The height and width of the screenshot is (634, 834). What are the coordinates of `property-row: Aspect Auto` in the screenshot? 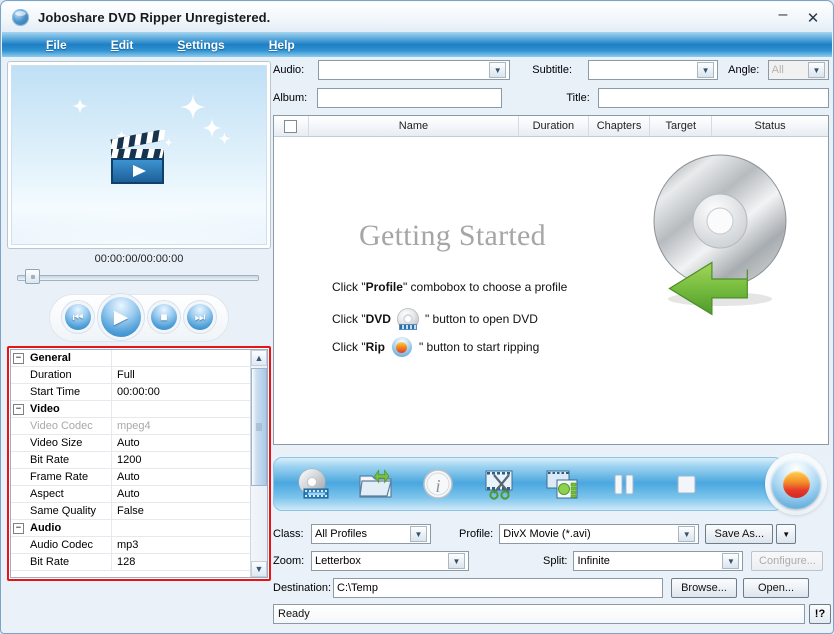 It's located at (130, 494).